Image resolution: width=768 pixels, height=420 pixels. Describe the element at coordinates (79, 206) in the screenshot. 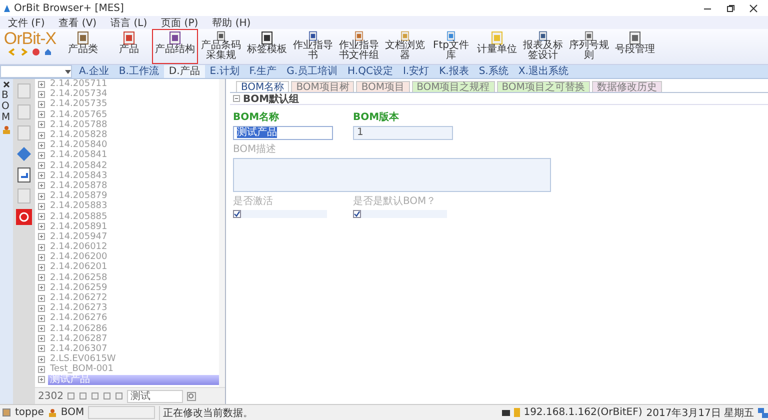

I see `tree-item: 2.14.205883` at that location.